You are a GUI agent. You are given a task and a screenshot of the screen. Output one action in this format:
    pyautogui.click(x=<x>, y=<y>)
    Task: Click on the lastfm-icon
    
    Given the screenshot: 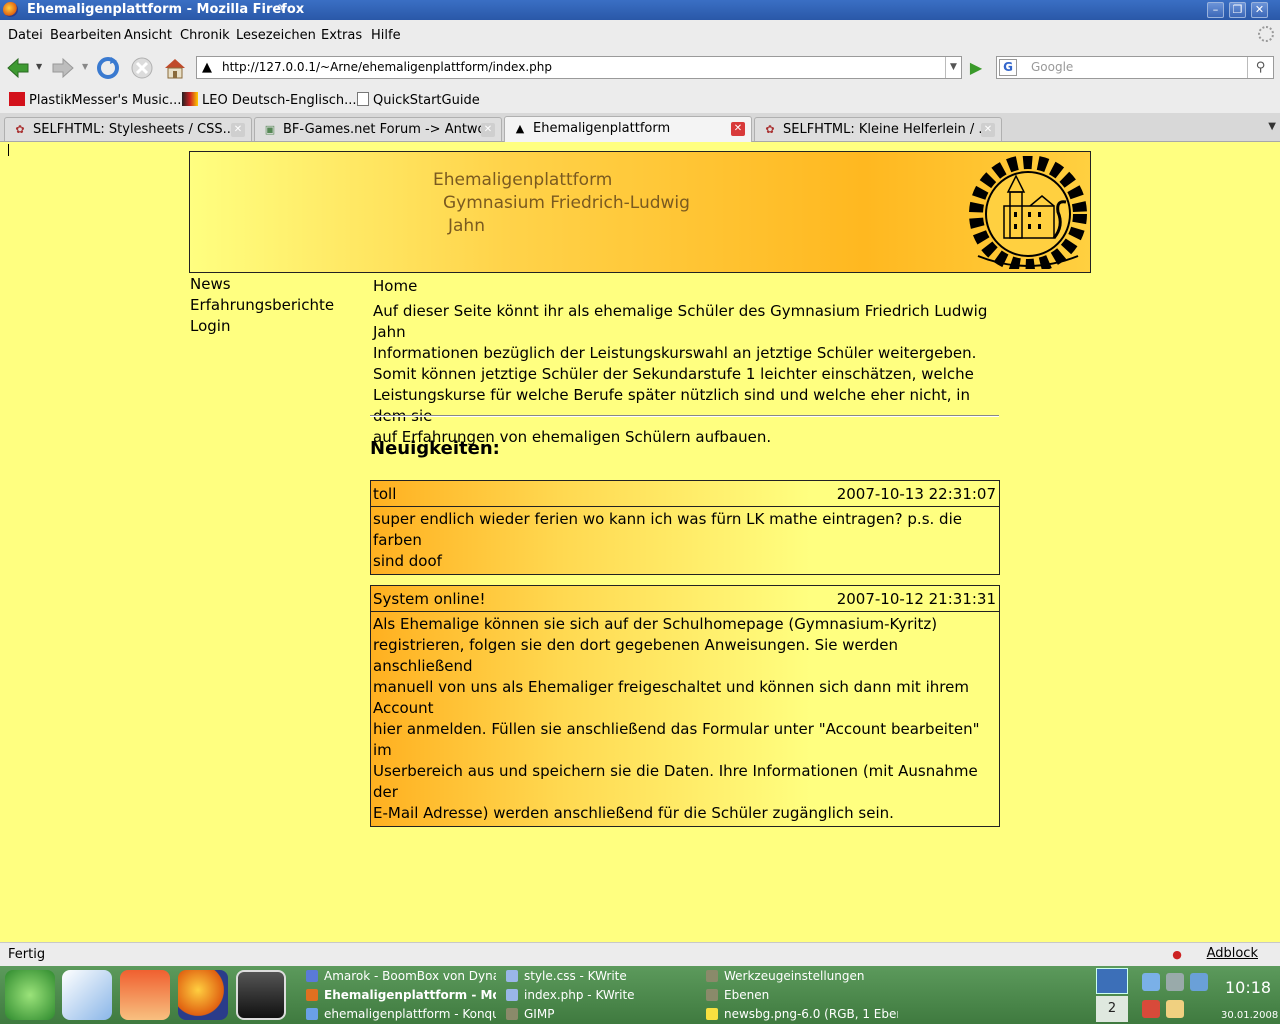 What is the action you would take?
    pyautogui.click(x=17, y=99)
    